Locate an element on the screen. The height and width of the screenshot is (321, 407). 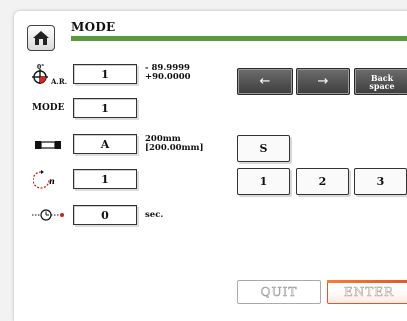
length-field: A is located at coordinates (105, 144).